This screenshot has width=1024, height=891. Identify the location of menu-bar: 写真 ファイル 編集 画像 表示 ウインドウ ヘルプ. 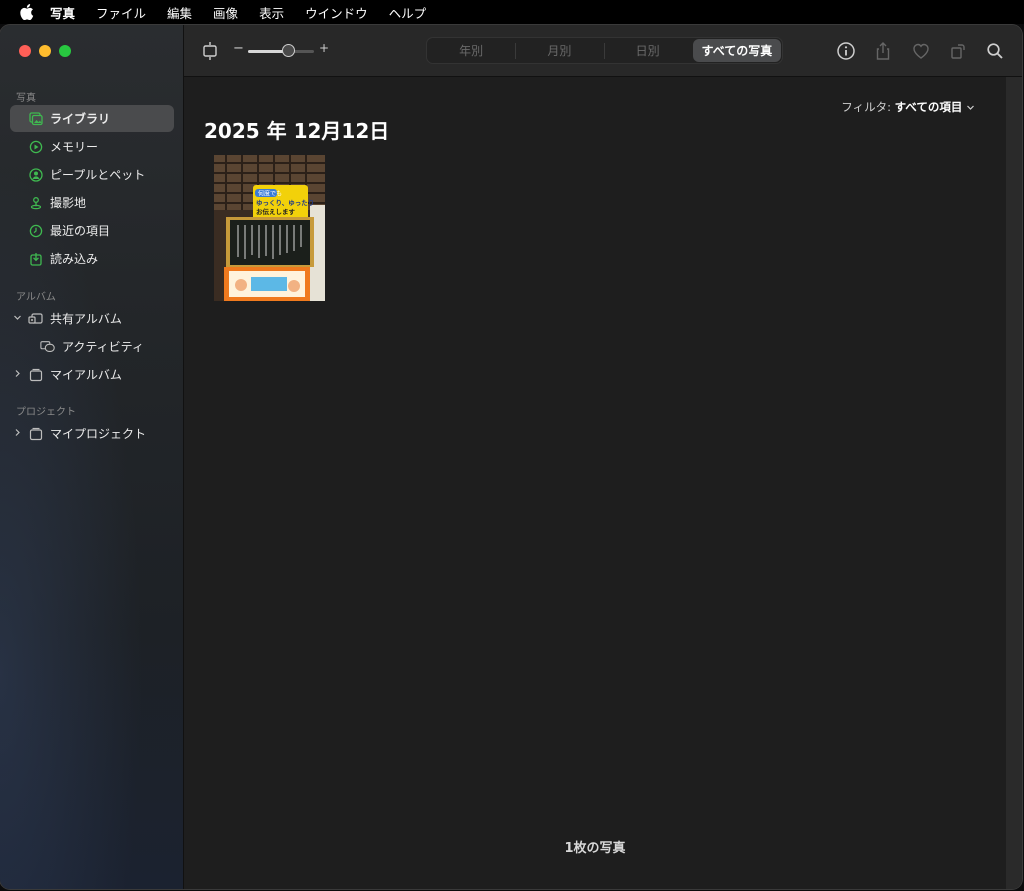
(512, 12).